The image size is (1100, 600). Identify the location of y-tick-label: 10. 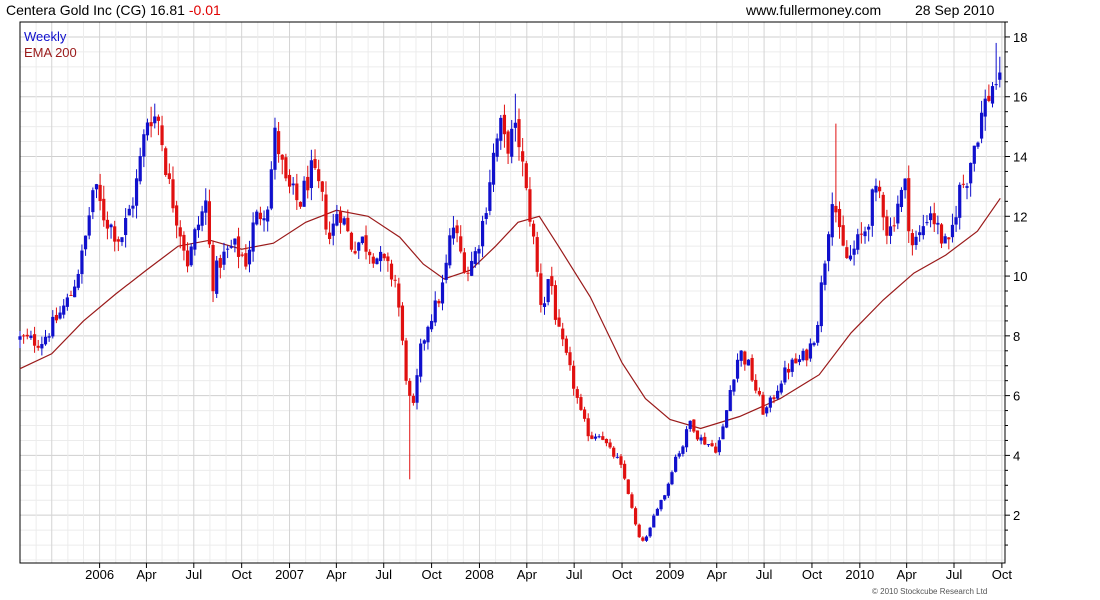
(1020, 276).